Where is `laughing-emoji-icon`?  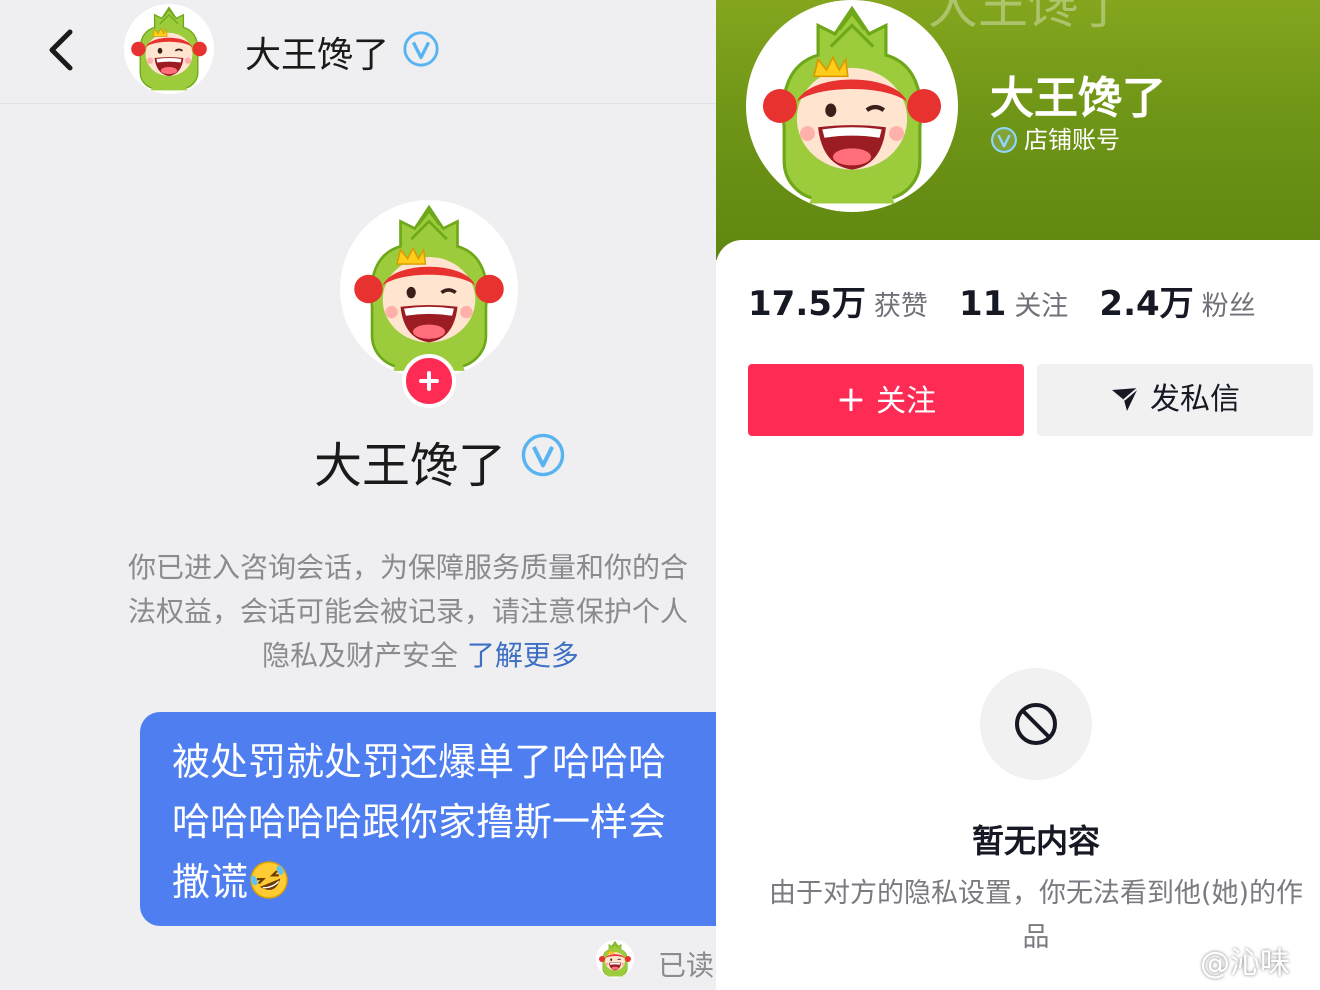
laughing-emoji-icon is located at coordinates (269, 880).